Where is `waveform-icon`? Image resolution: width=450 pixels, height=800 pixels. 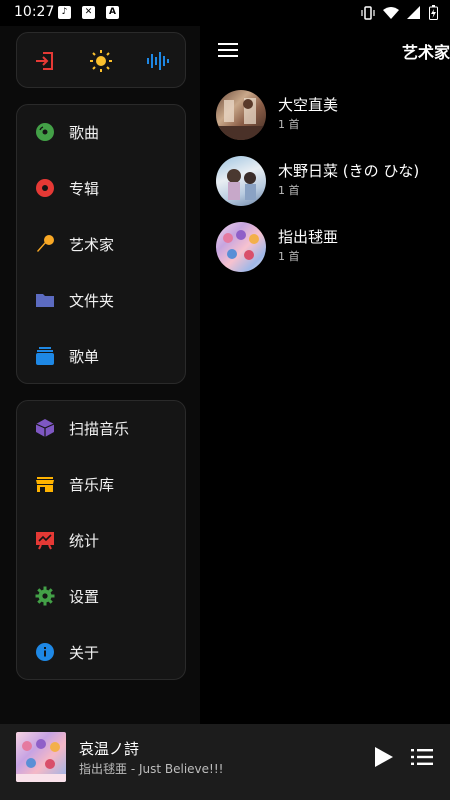
waveform-icon is located at coordinates (157, 61).